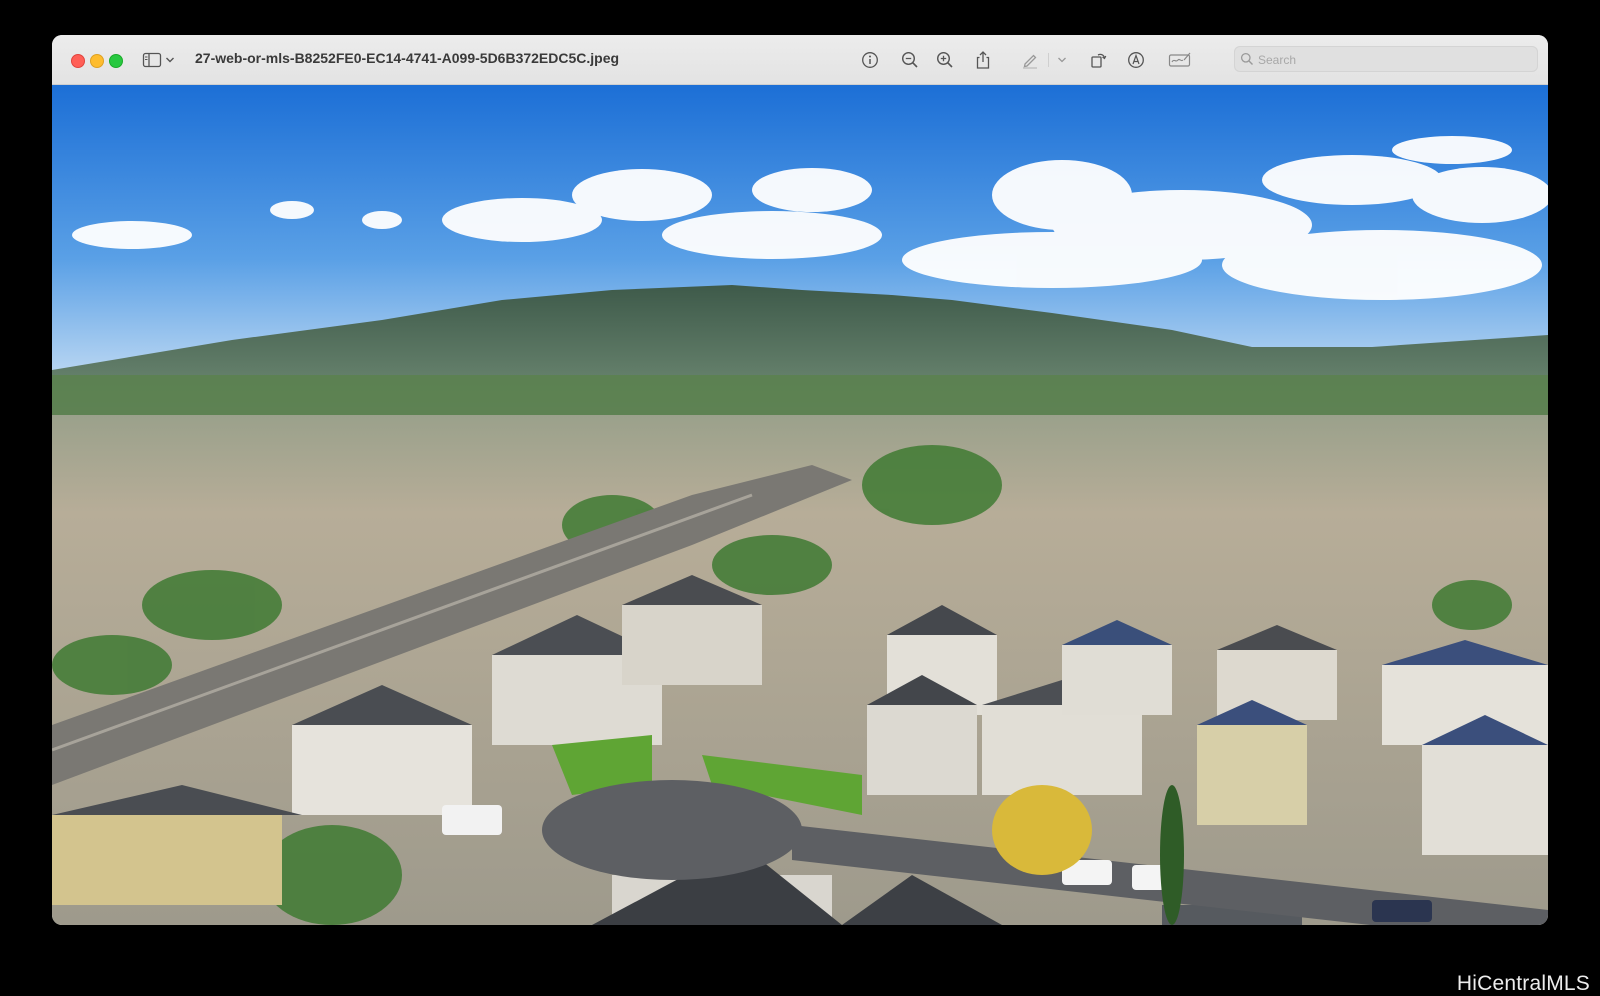 The image size is (1600, 996). What do you see at coordinates (1393, 60) in the screenshot?
I see `search-input` at bounding box center [1393, 60].